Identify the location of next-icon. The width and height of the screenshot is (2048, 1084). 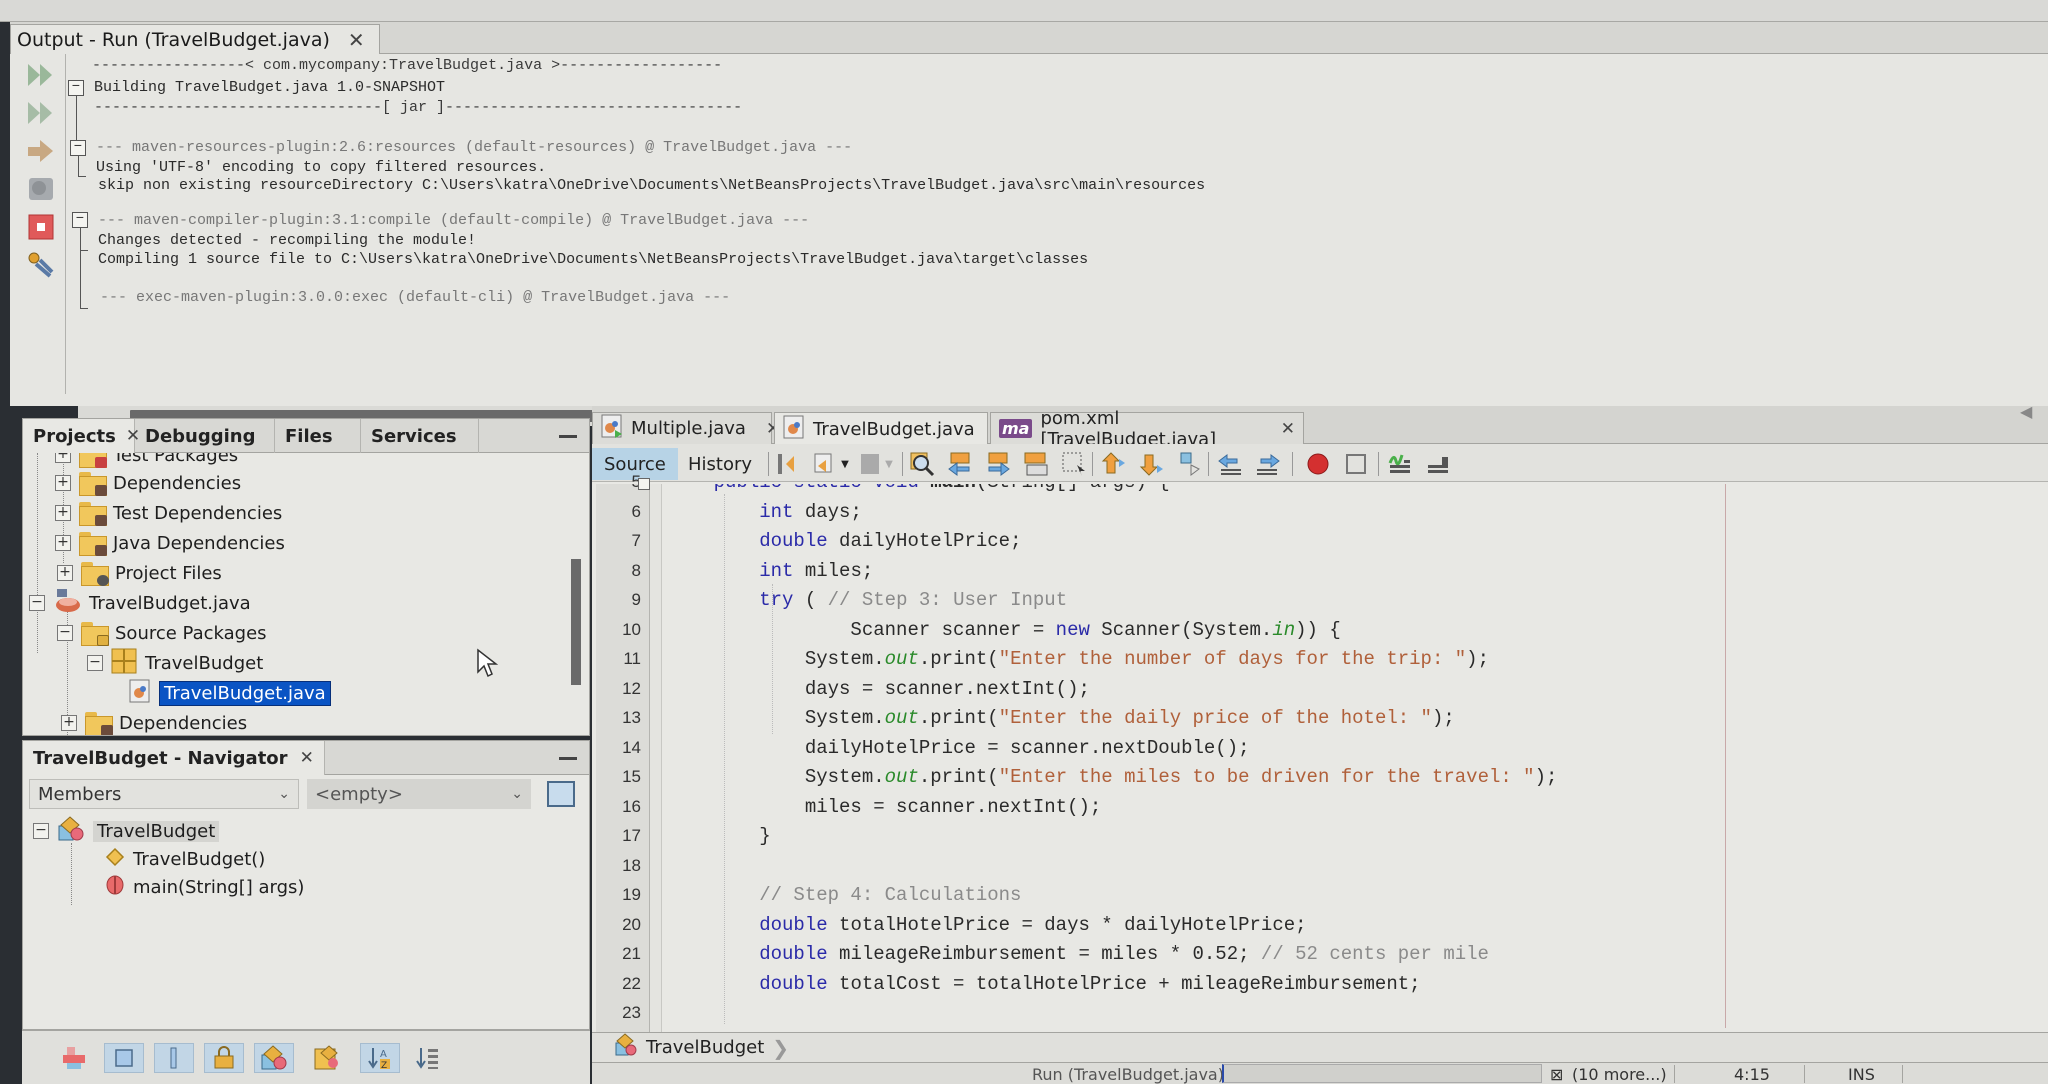
(41, 151).